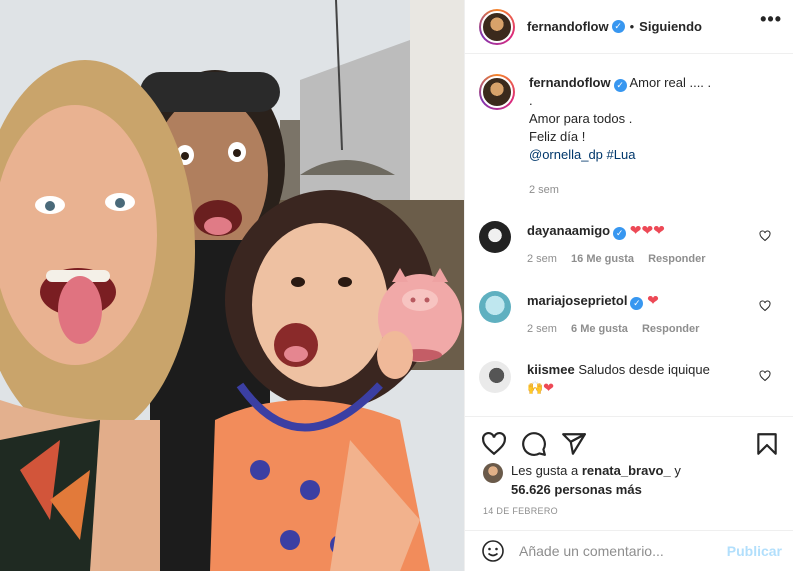 The width and height of the screenshot is (793, 571). I want to click on caption-line-2: ., so click(531, 100).